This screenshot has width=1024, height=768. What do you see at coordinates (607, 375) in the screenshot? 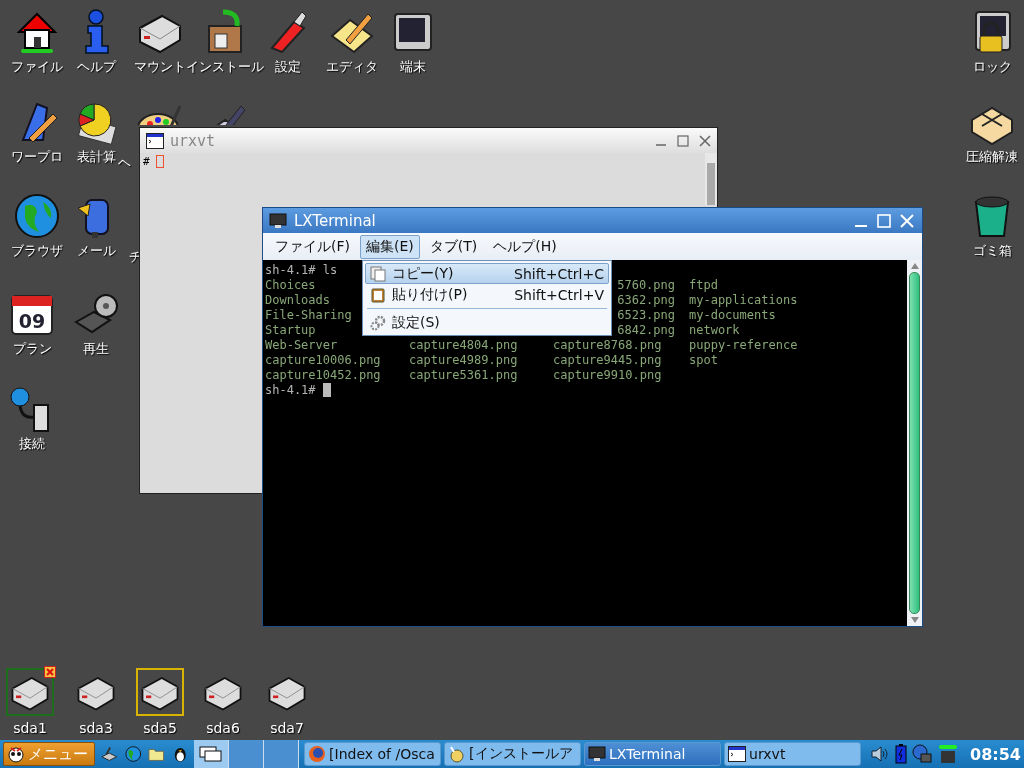
I see `file-name: capture9910.png` at bounding box center [607, 375].